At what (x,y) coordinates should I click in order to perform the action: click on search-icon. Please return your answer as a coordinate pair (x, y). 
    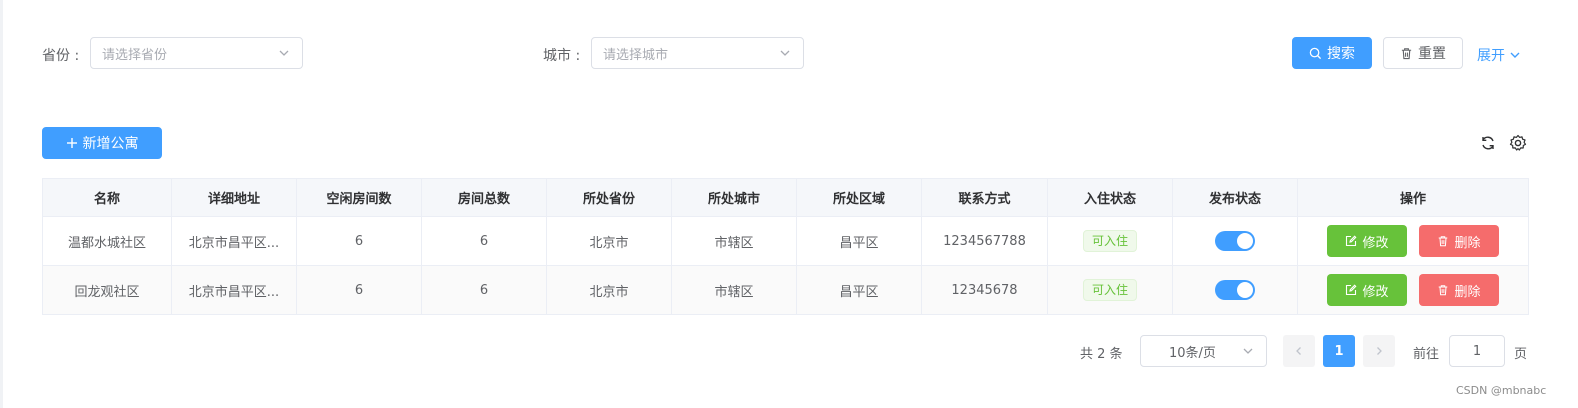
    Looking at the image, I should click on (1315, 53).